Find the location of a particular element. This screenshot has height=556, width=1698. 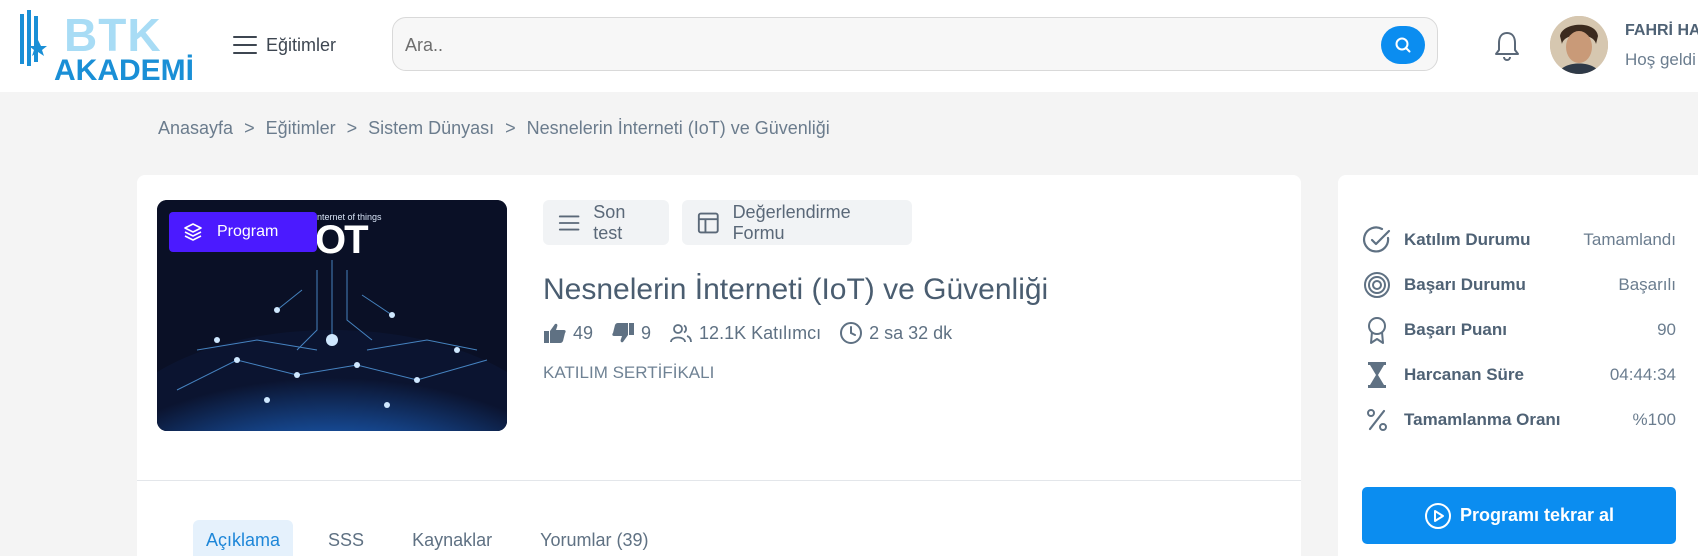

final-test-button: Son test is located at coordinates (606, 222).